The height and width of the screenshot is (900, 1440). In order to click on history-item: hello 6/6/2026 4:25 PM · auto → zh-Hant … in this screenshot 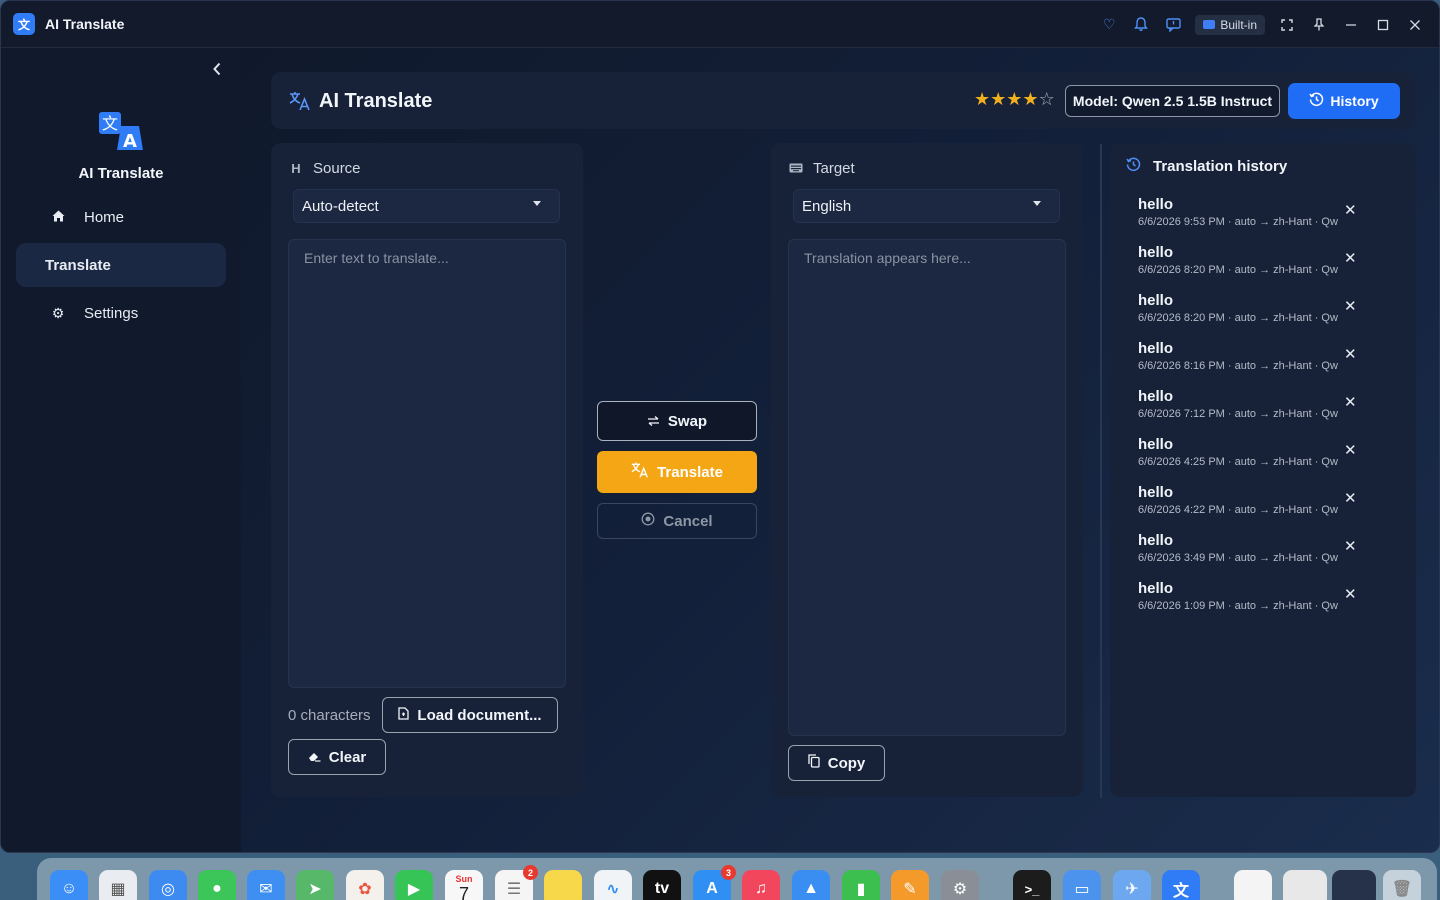, I will do `click(1263, 456)`.